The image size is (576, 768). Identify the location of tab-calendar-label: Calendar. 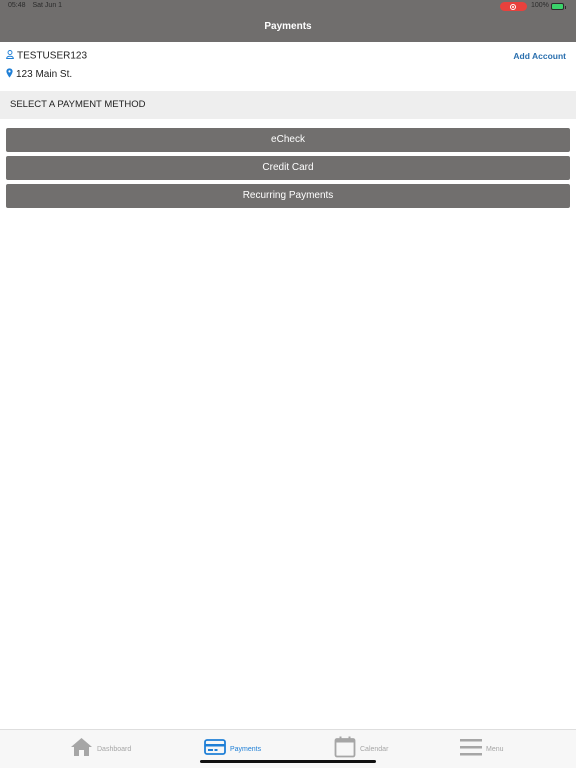
(374, 749).